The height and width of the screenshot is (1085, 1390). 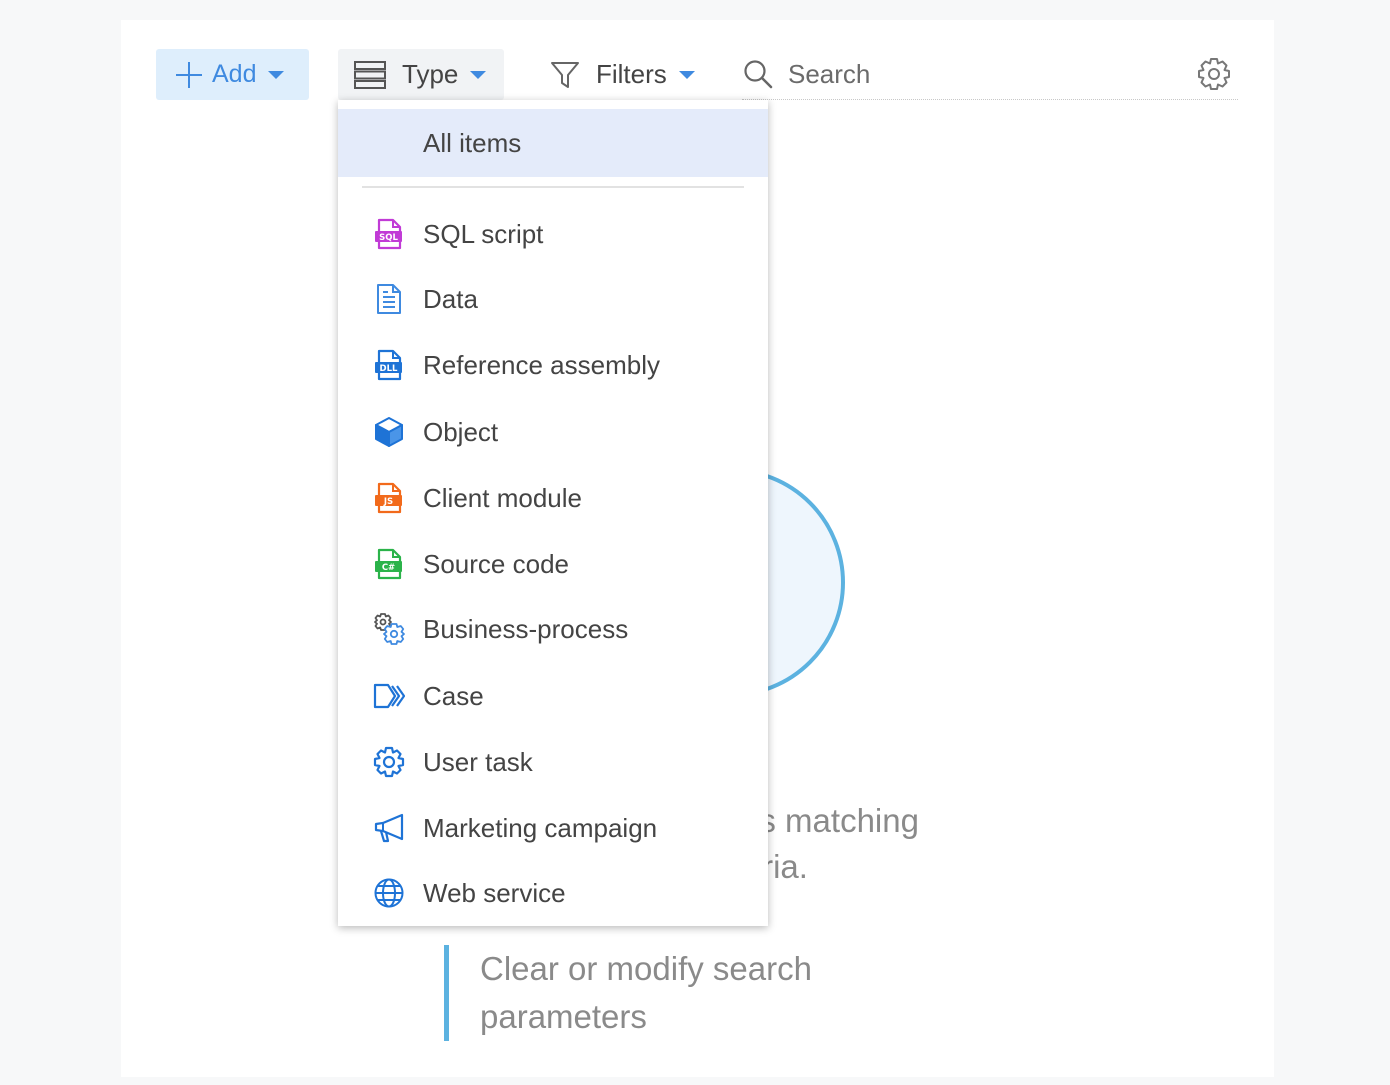 I want to click on menu-item-all-items: All items, so click(x=553, y=143).